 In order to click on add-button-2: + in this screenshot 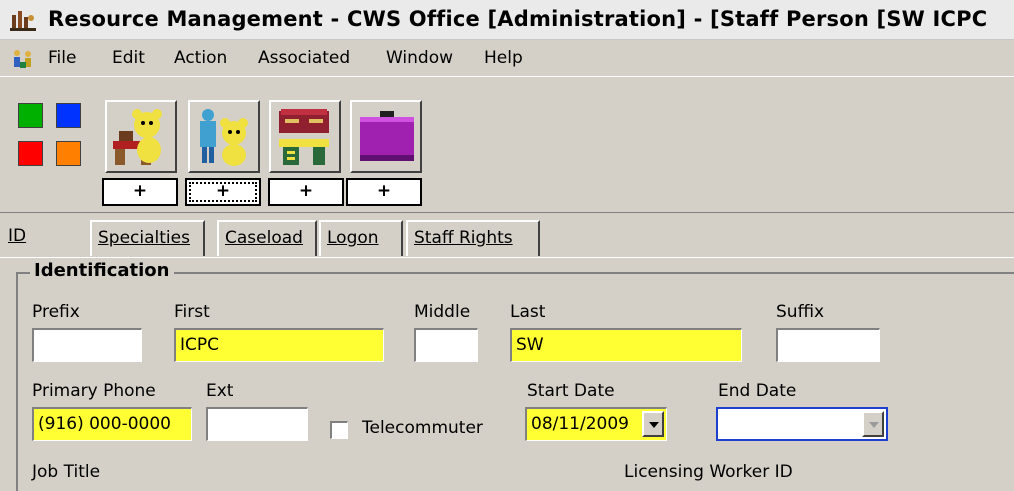, I will do `click(223, 192)`.